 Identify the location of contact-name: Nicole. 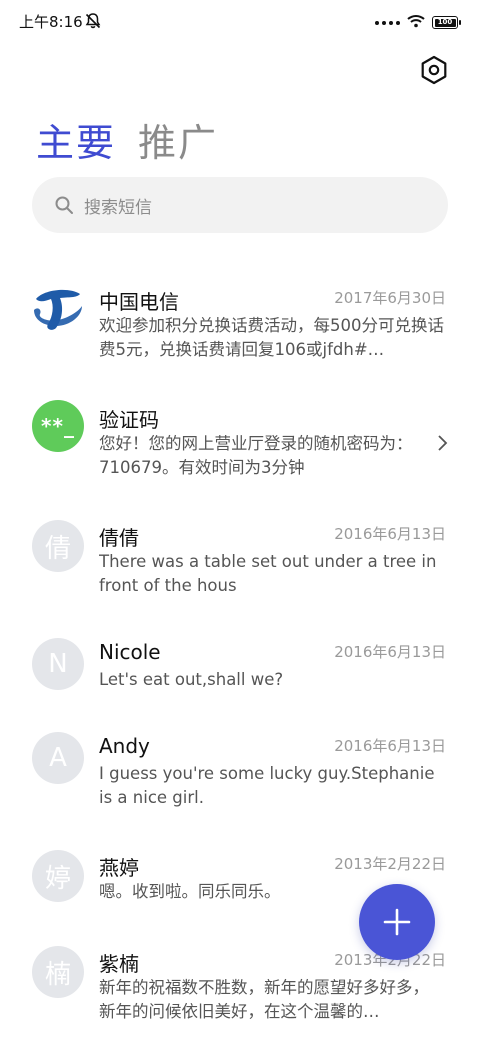
(130, 652).